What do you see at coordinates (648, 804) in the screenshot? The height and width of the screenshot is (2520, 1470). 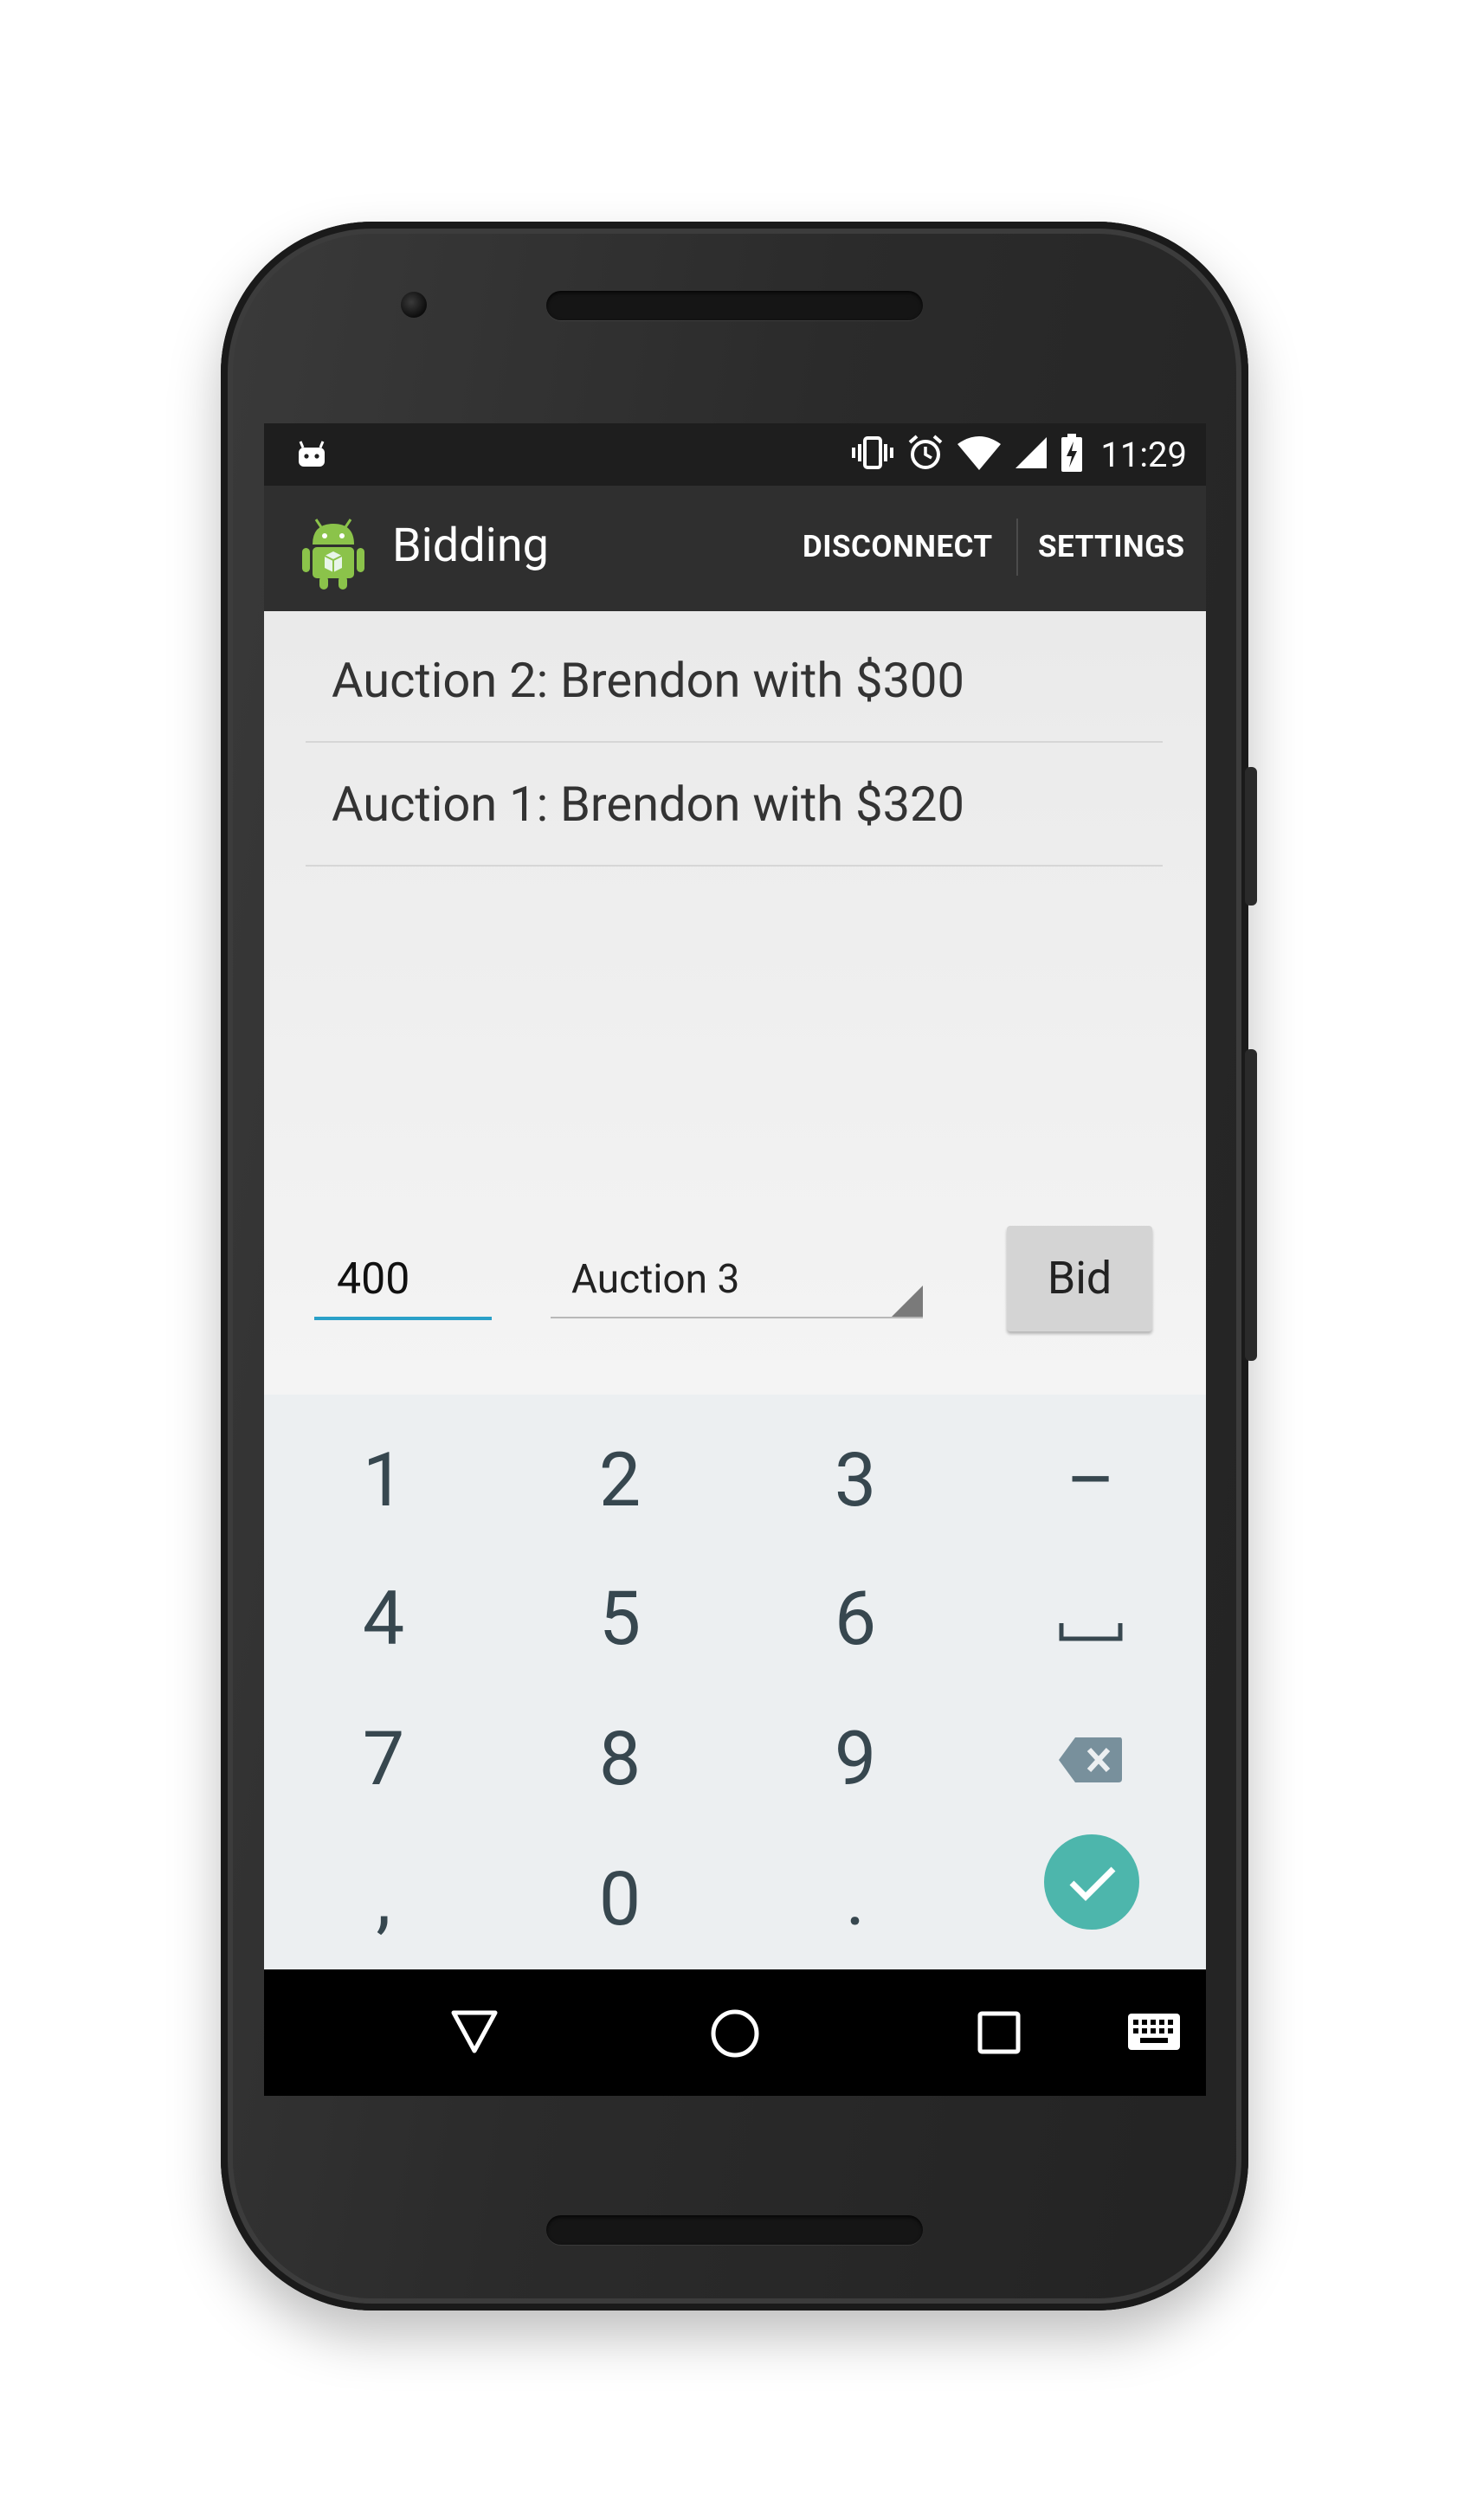 I see `list-item-label: Auction 1: Brendon with $320` at bounding box center [648, 804].